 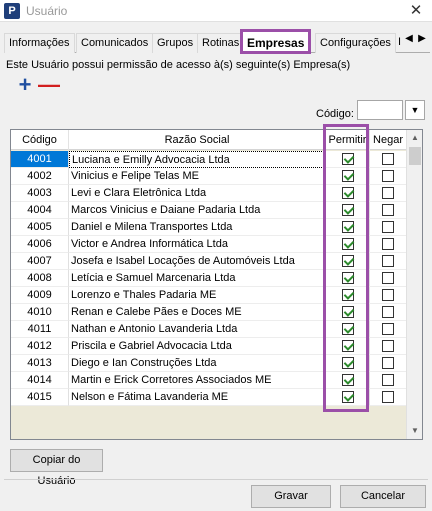 I want to click on column-header-codigo: Código, so click(x=40, y=140).